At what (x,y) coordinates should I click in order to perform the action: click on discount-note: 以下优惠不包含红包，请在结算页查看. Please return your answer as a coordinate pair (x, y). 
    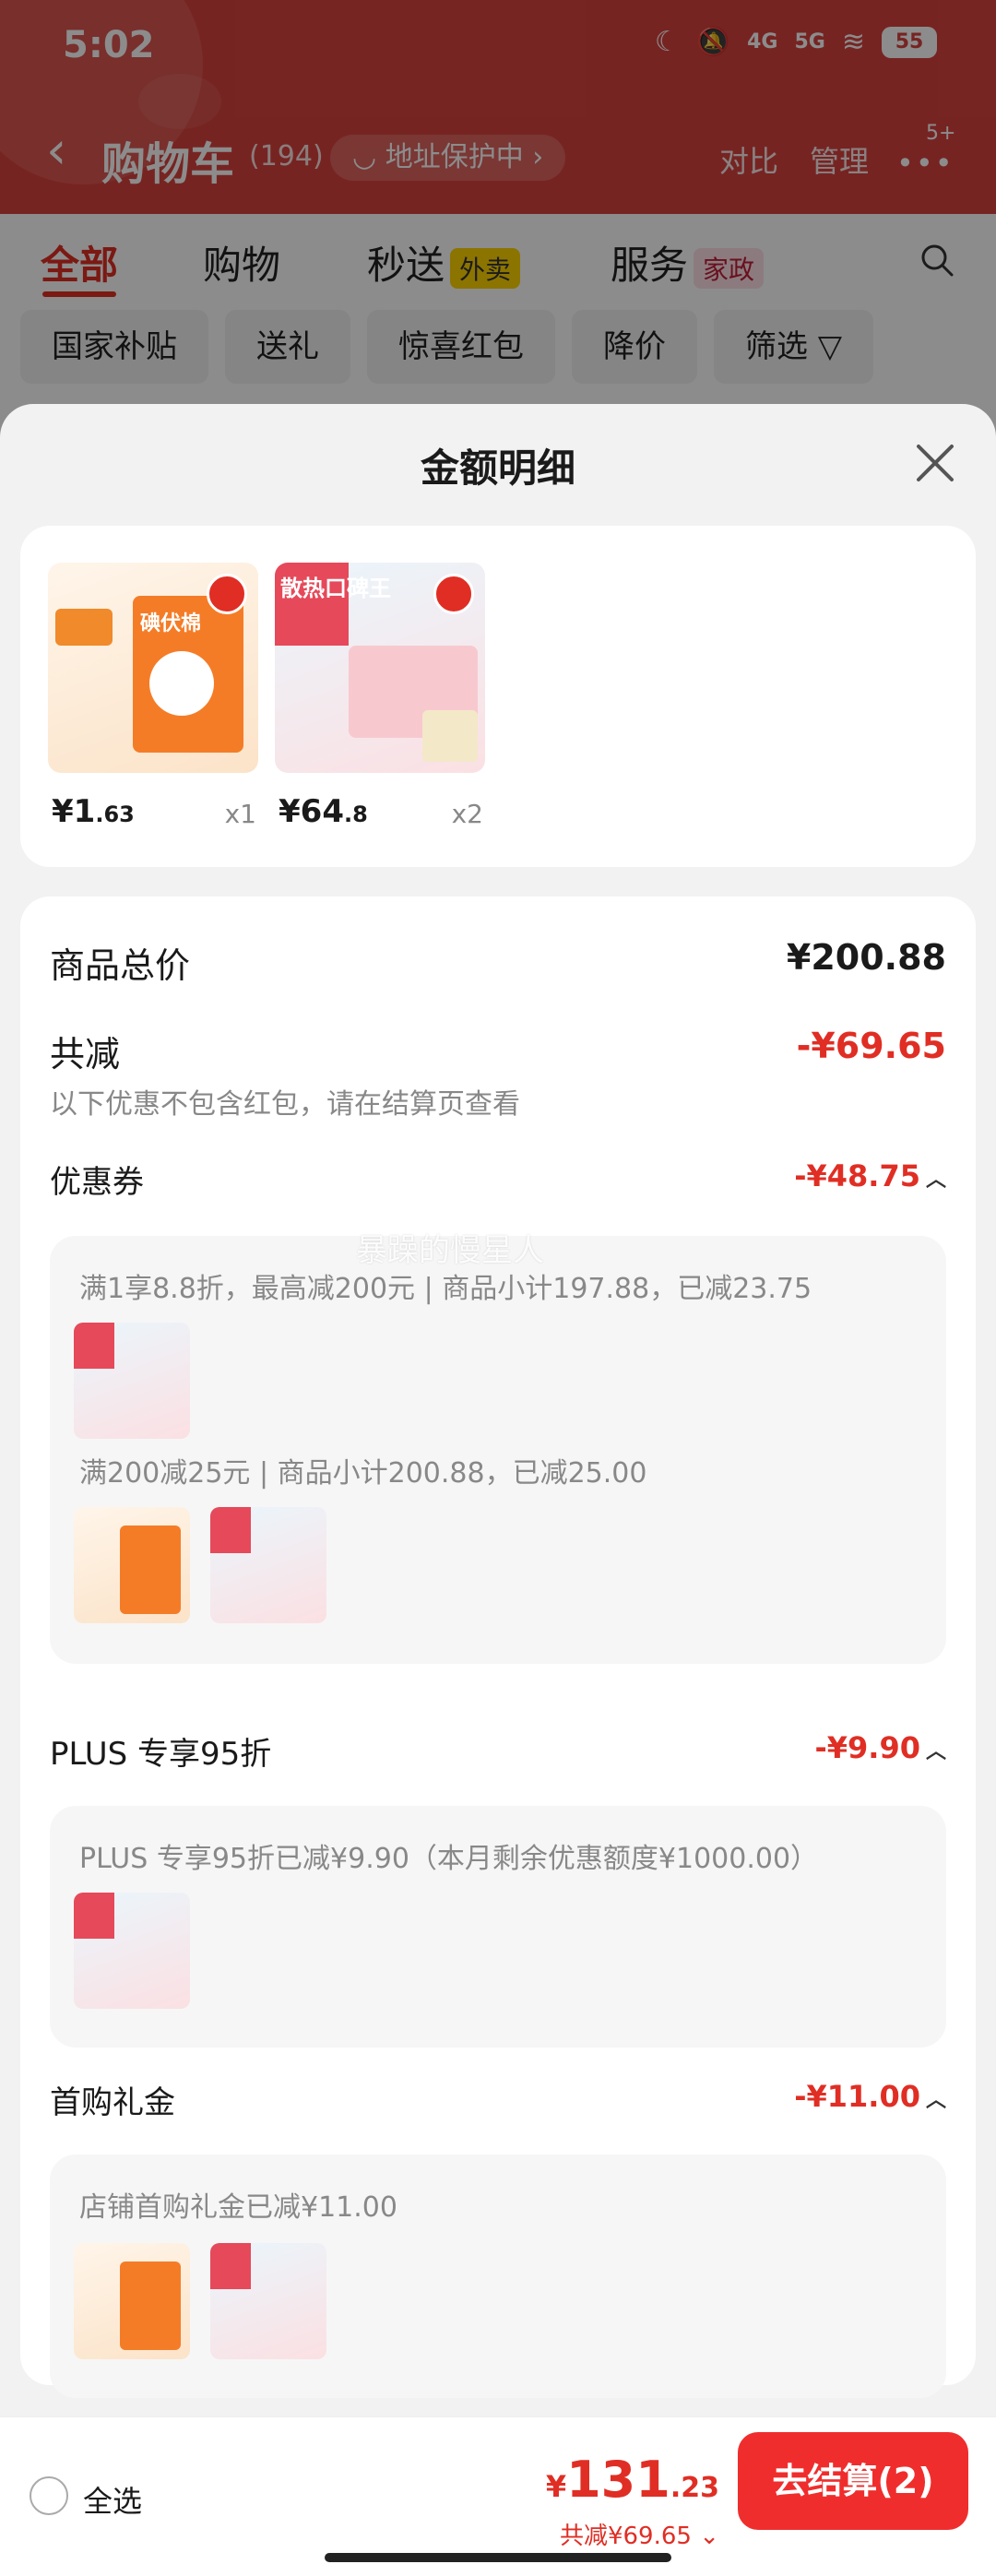
    Looking at the image, I should click on (285, 1104).